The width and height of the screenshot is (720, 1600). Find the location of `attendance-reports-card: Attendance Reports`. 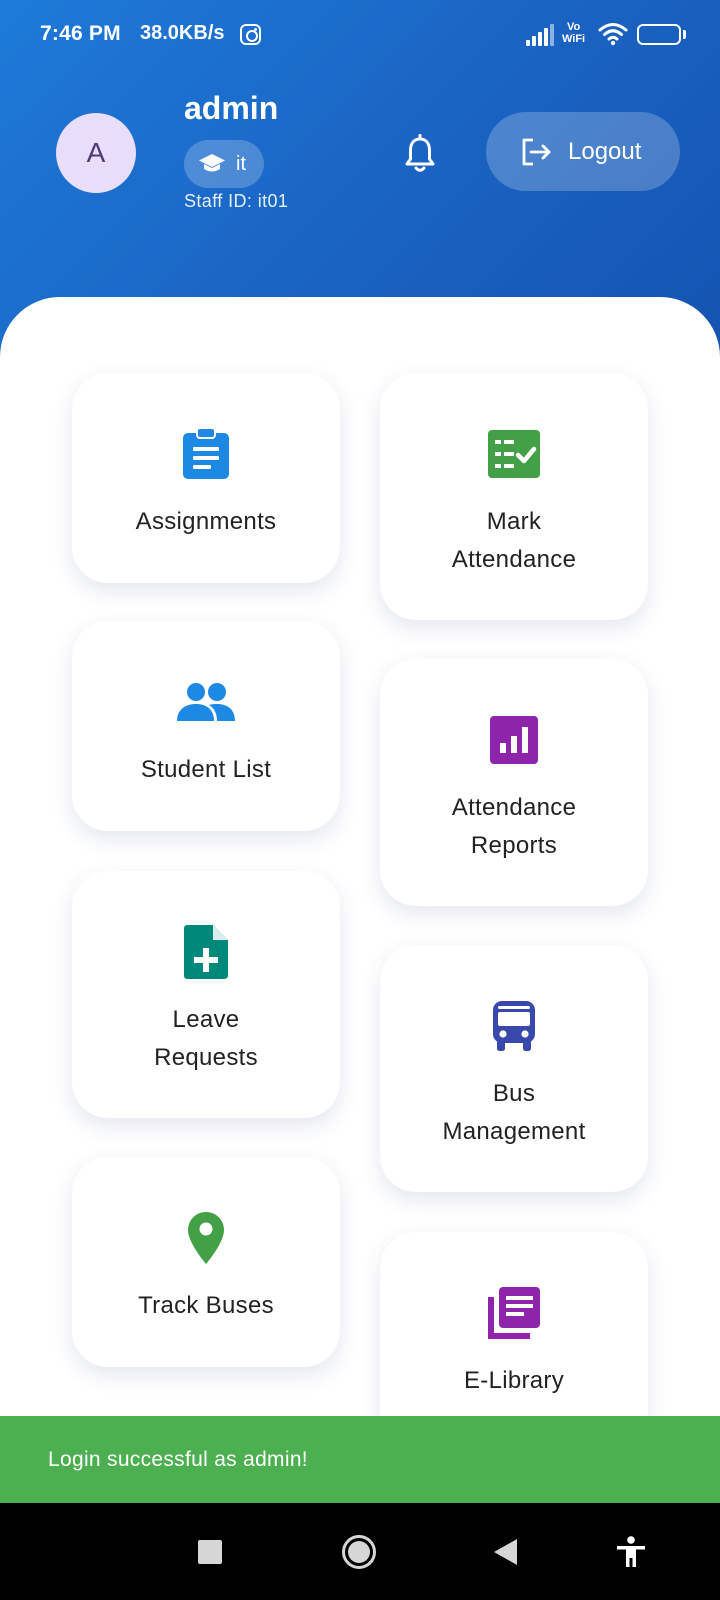

attendance-reports-card: Attendance Reports is located at coordinates (514, 782).